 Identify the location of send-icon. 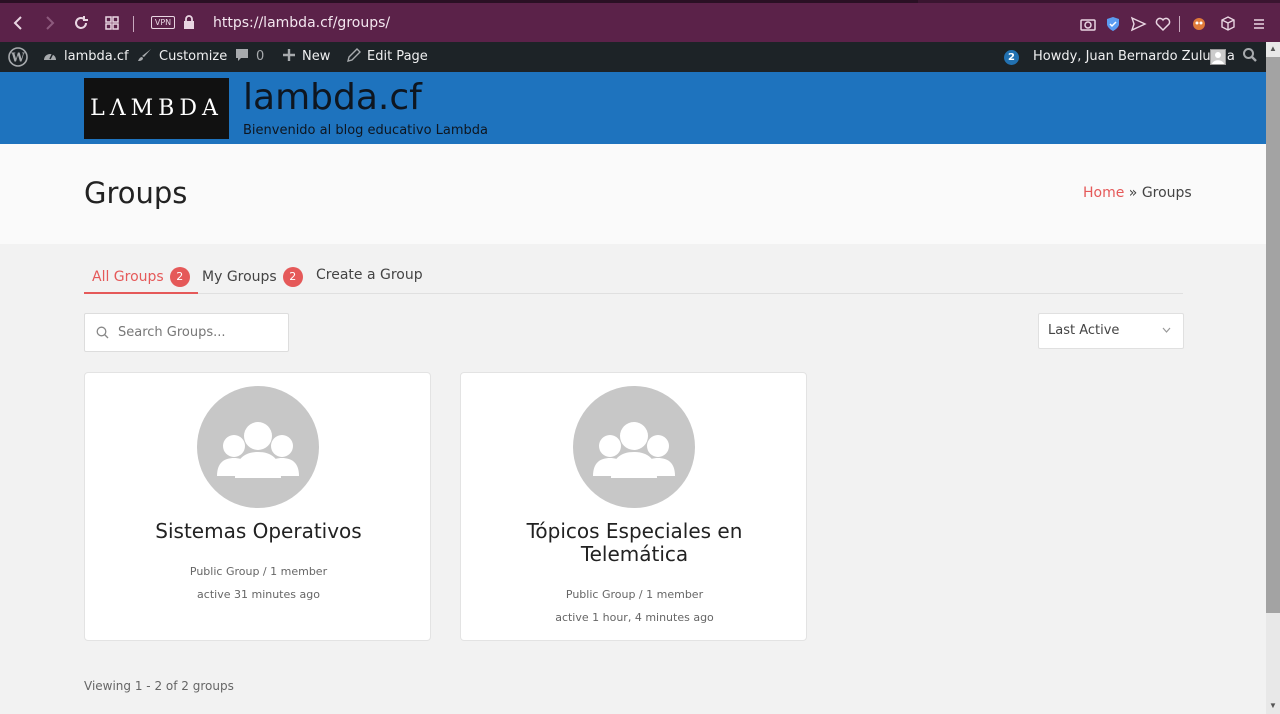
(1138, 24).